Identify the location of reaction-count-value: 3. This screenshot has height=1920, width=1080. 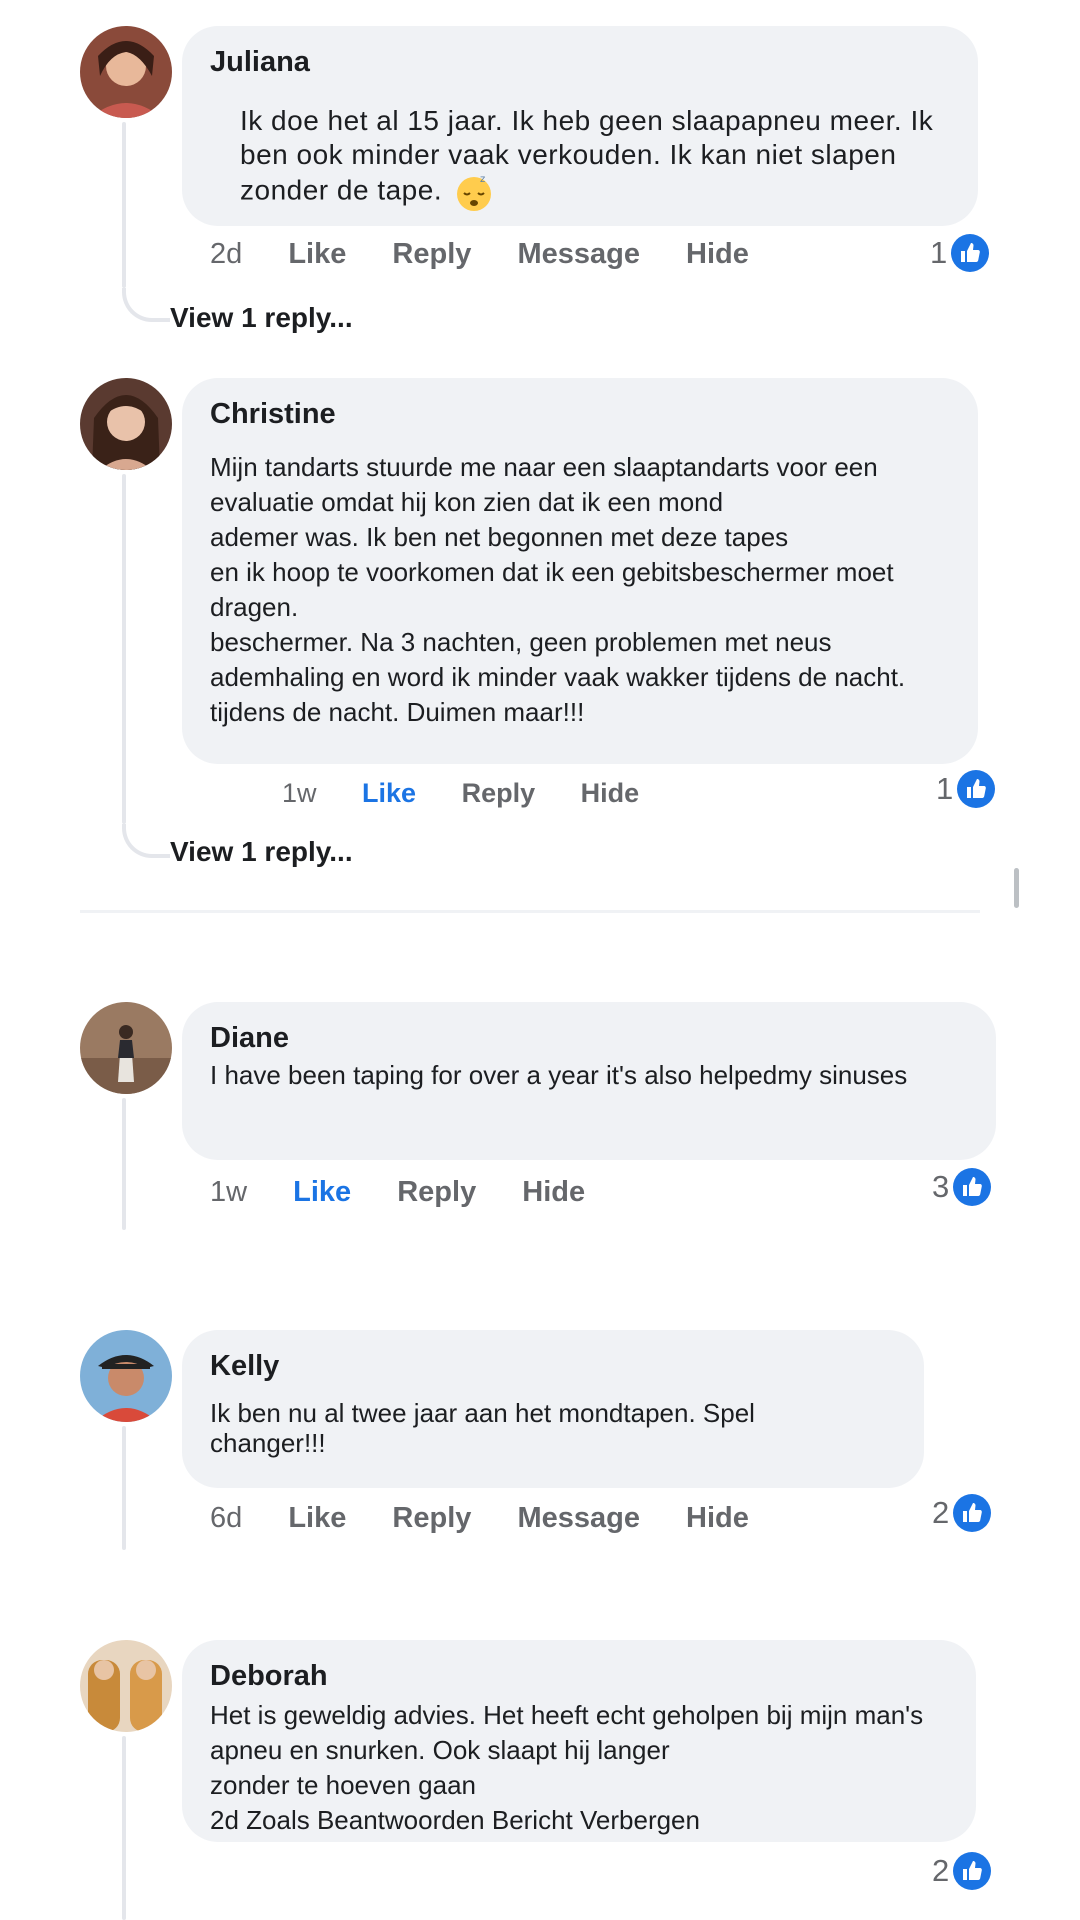
(941, 1186).